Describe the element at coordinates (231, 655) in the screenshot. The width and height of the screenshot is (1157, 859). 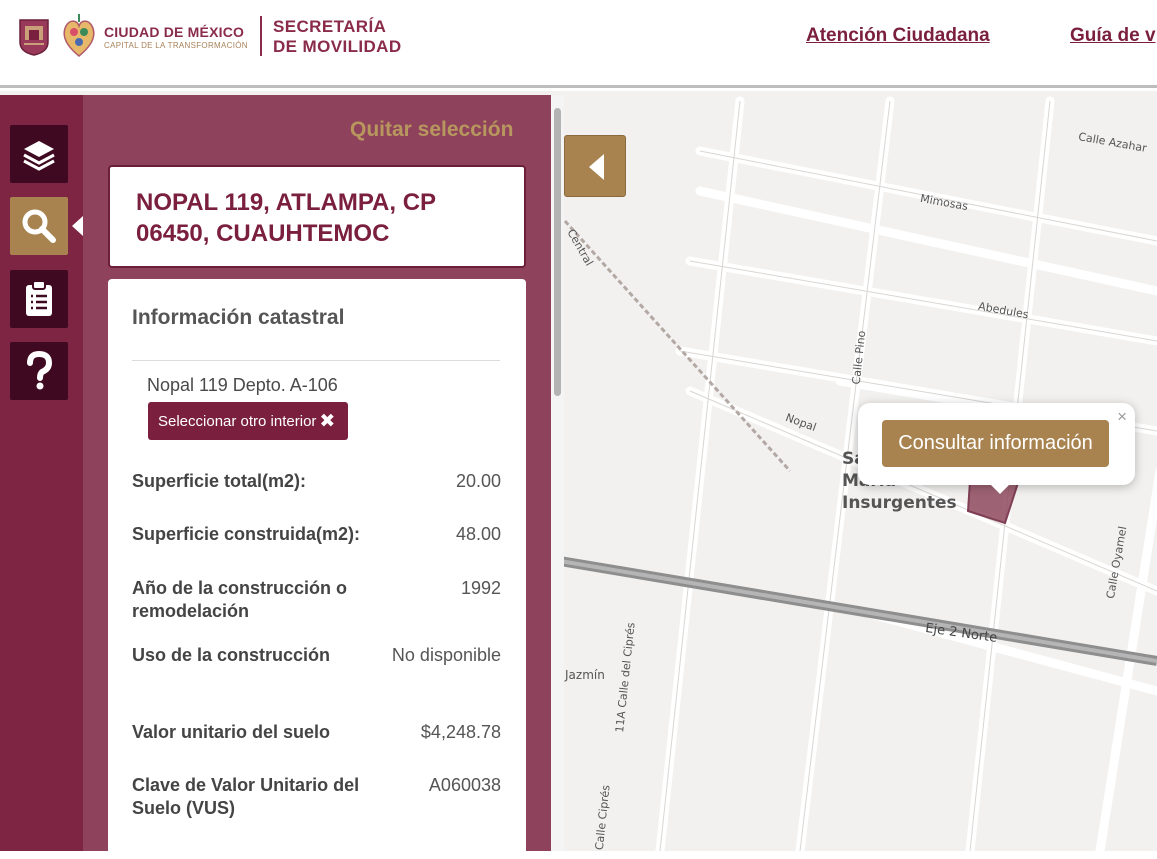
I see `row-label: Uso de la construcción` at that location.